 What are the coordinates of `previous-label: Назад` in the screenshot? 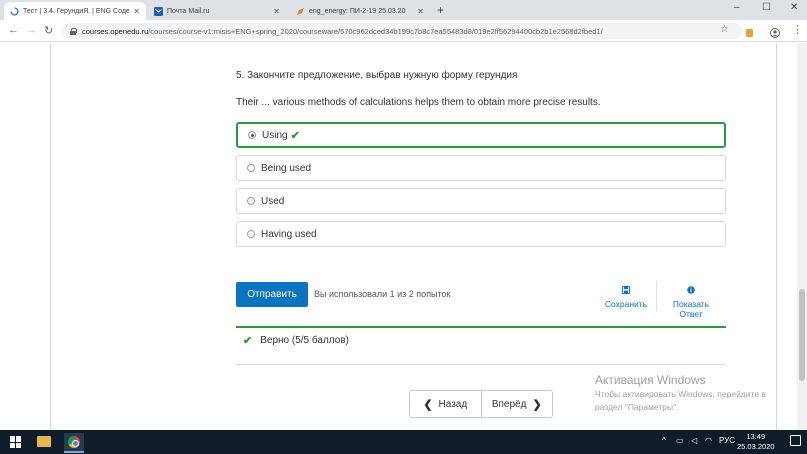 It's located at (453, 404).